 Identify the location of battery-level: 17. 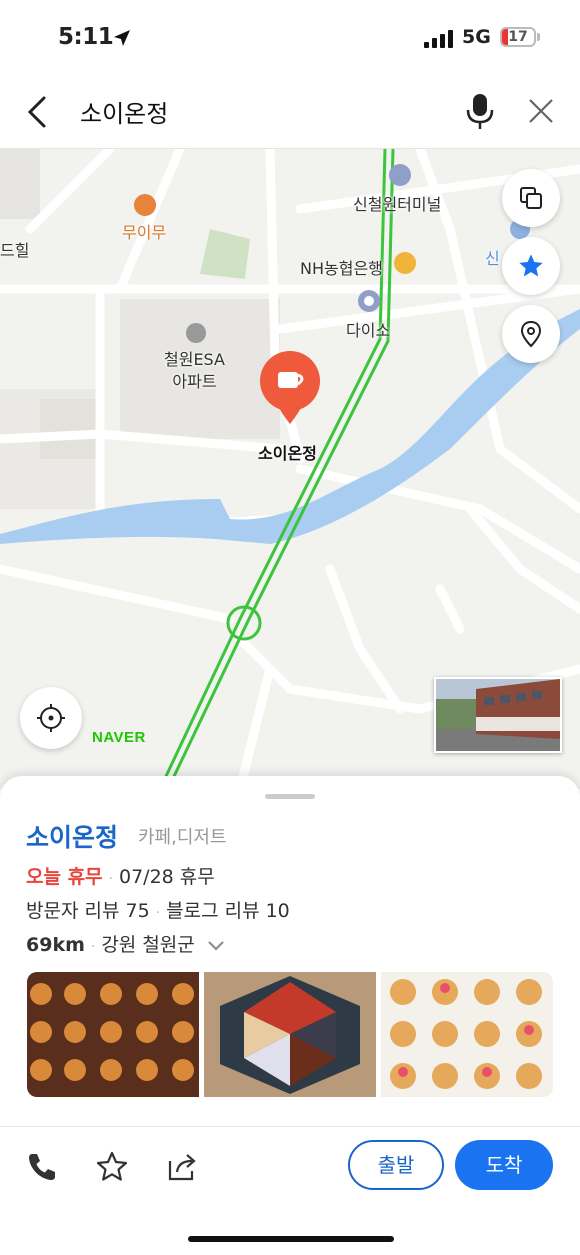
(518, 37).